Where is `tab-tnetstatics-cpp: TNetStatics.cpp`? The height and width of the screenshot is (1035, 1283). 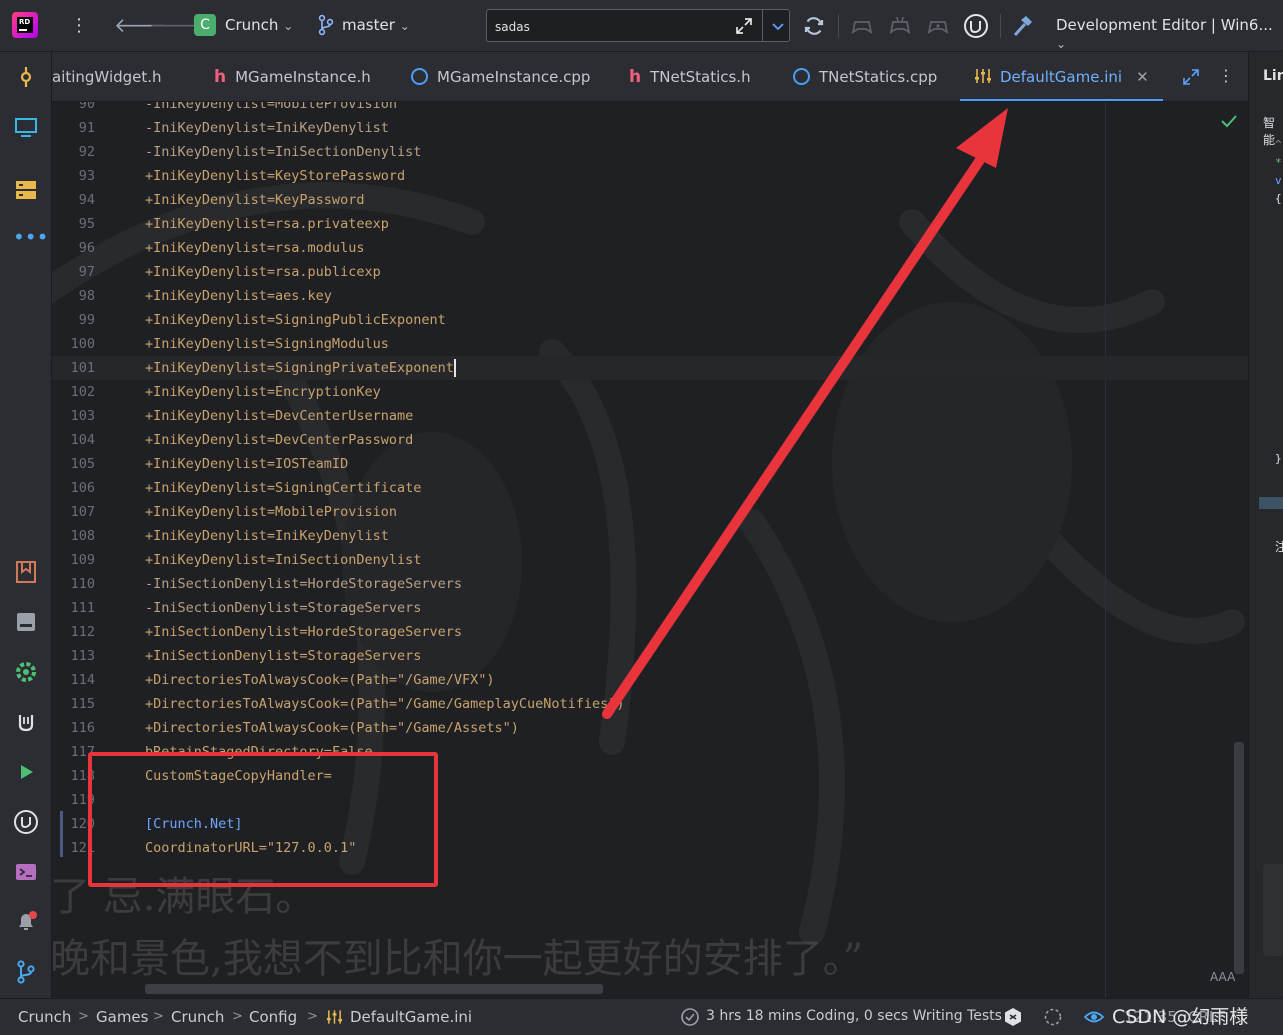 tab-tnetstatics-cpp: TNetStatics.cpp is located at coordinates (865, 76).